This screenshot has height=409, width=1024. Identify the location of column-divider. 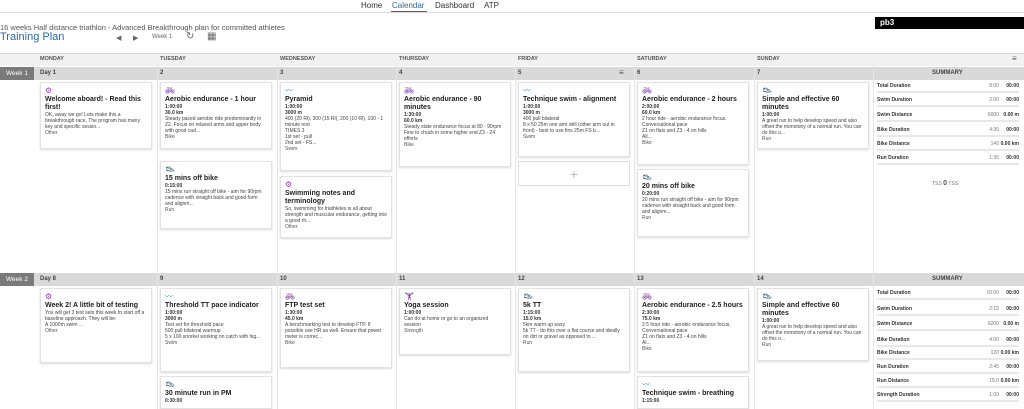
(396, 237).